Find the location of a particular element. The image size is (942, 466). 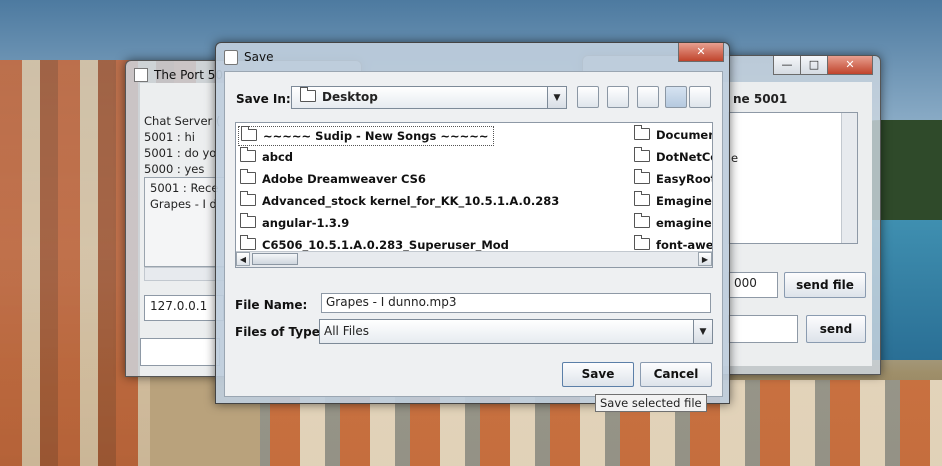

chat-text: e is located at coordinates (735, 158).